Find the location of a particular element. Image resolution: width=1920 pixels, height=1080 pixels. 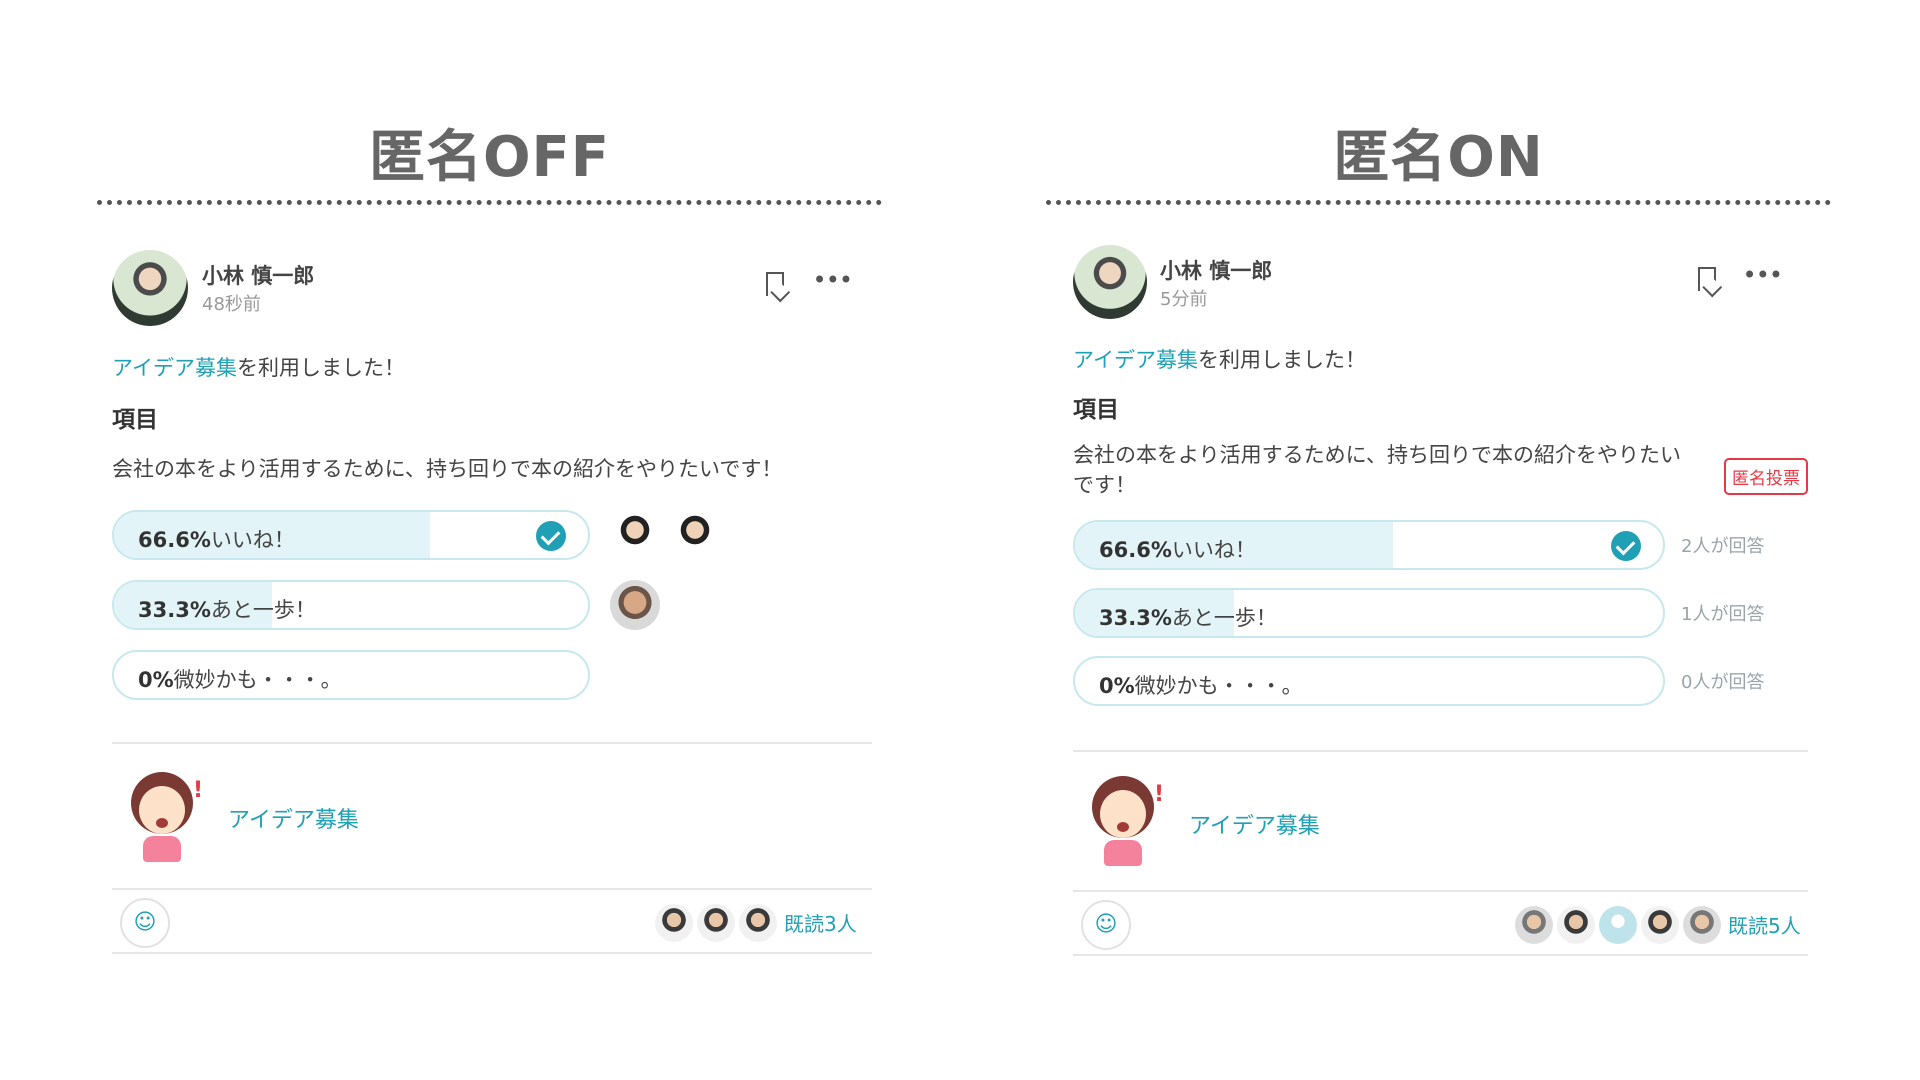

post-time: 5分前 is located at coordinates (1184, 299).